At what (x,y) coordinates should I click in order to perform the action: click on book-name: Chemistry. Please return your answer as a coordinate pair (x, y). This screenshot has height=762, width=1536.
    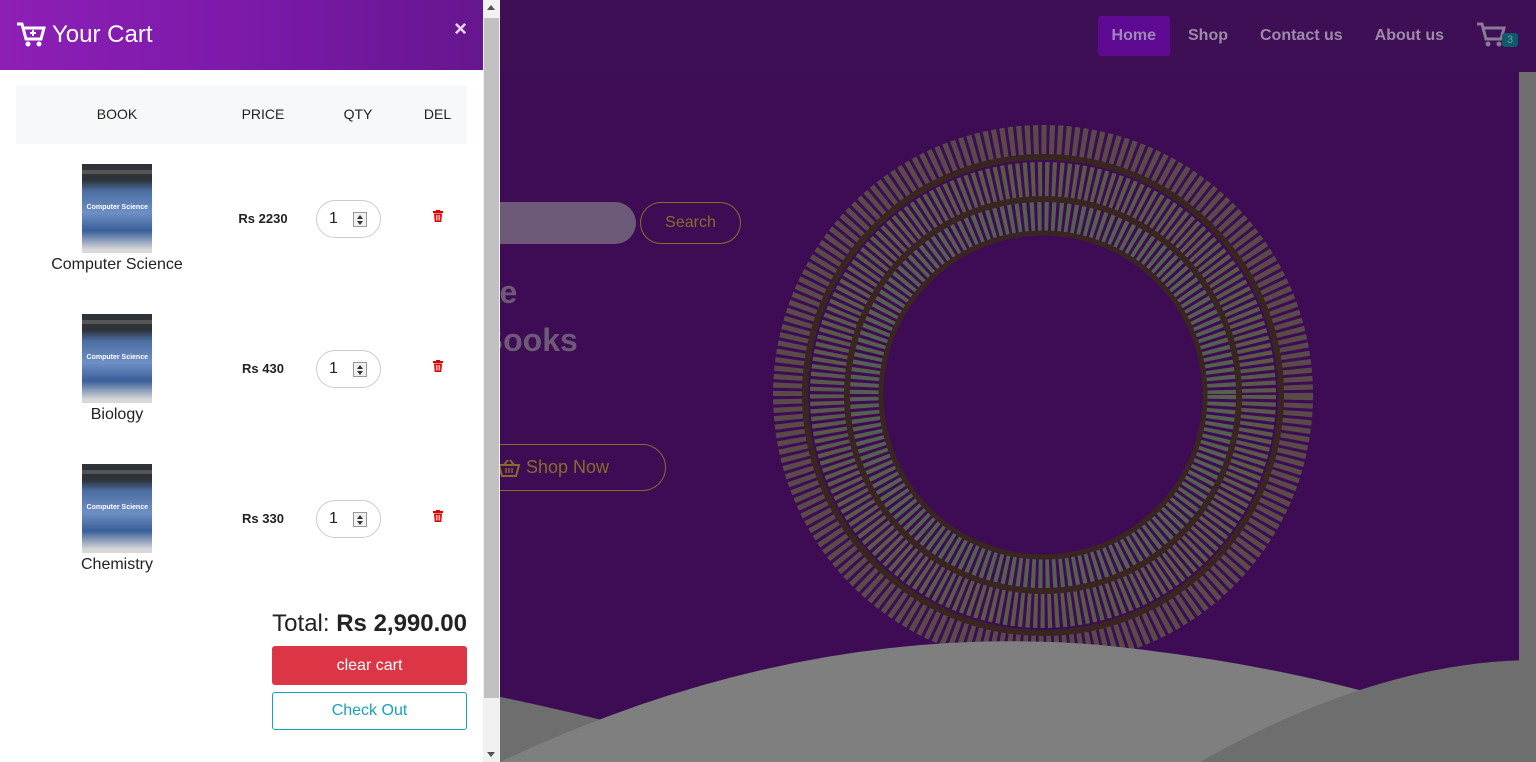
    Looking at the image, I should click on (116, 564).